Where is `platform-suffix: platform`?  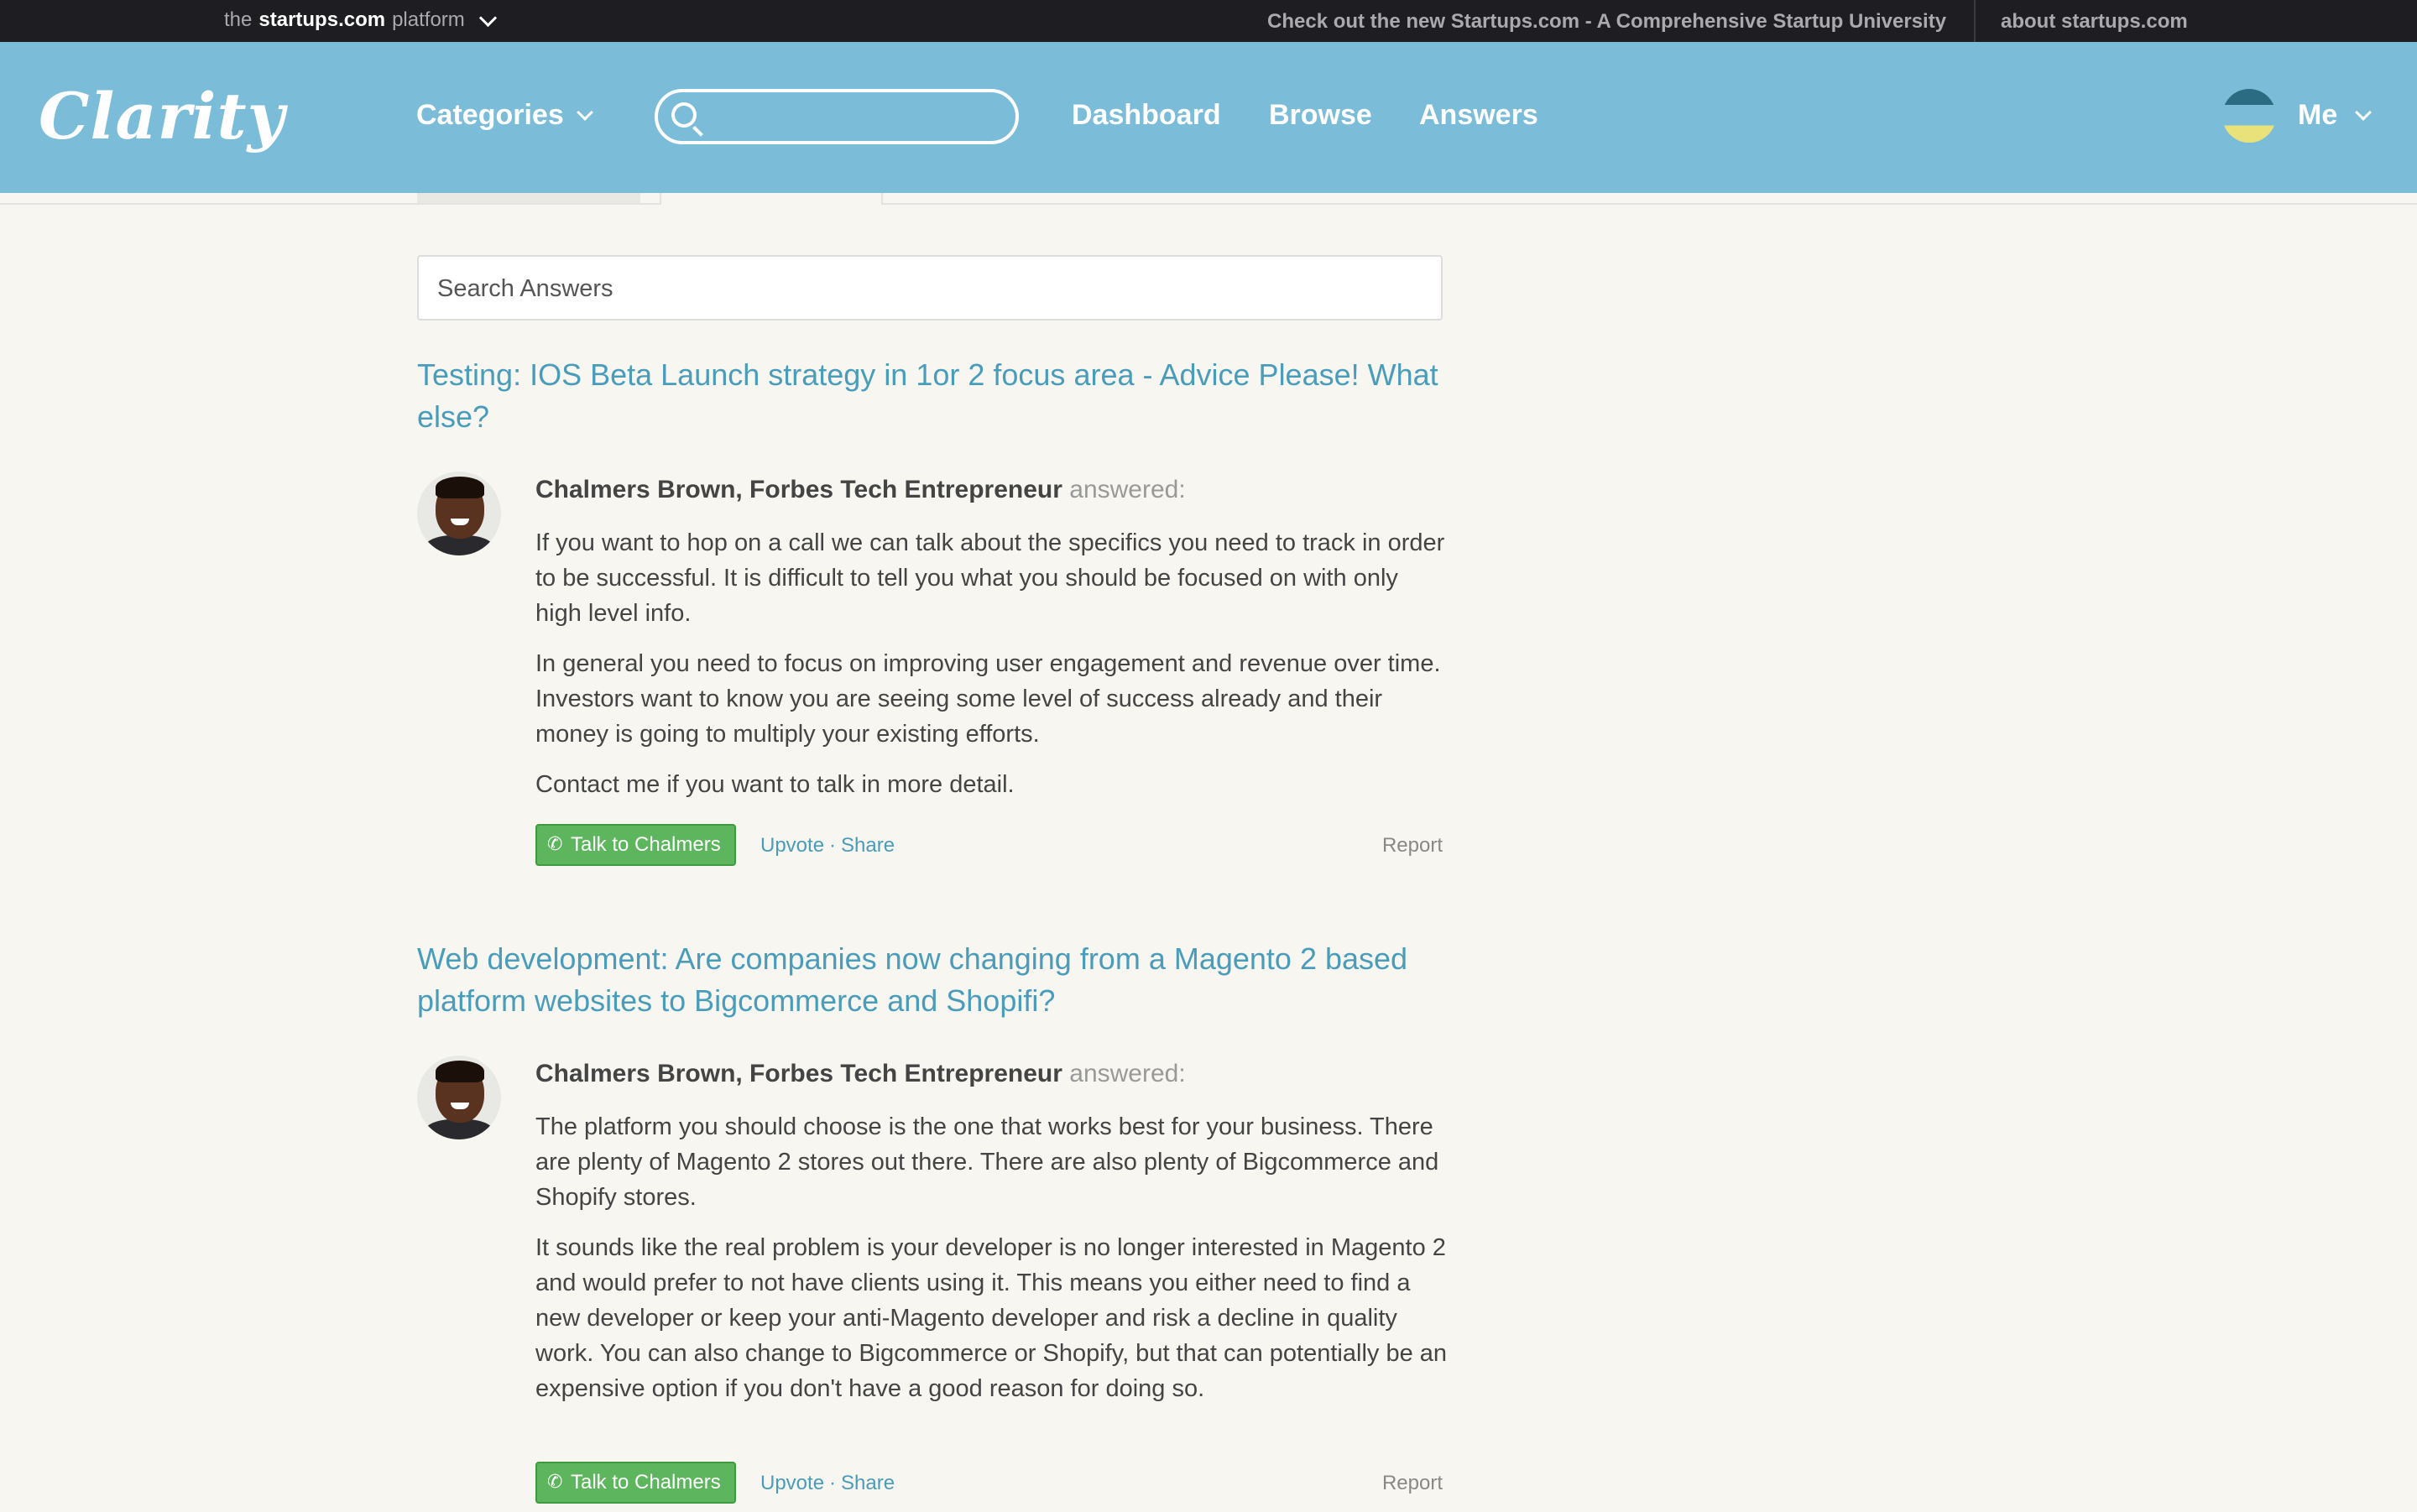 platform-suffix: platform is located at coordinates (428, 20).